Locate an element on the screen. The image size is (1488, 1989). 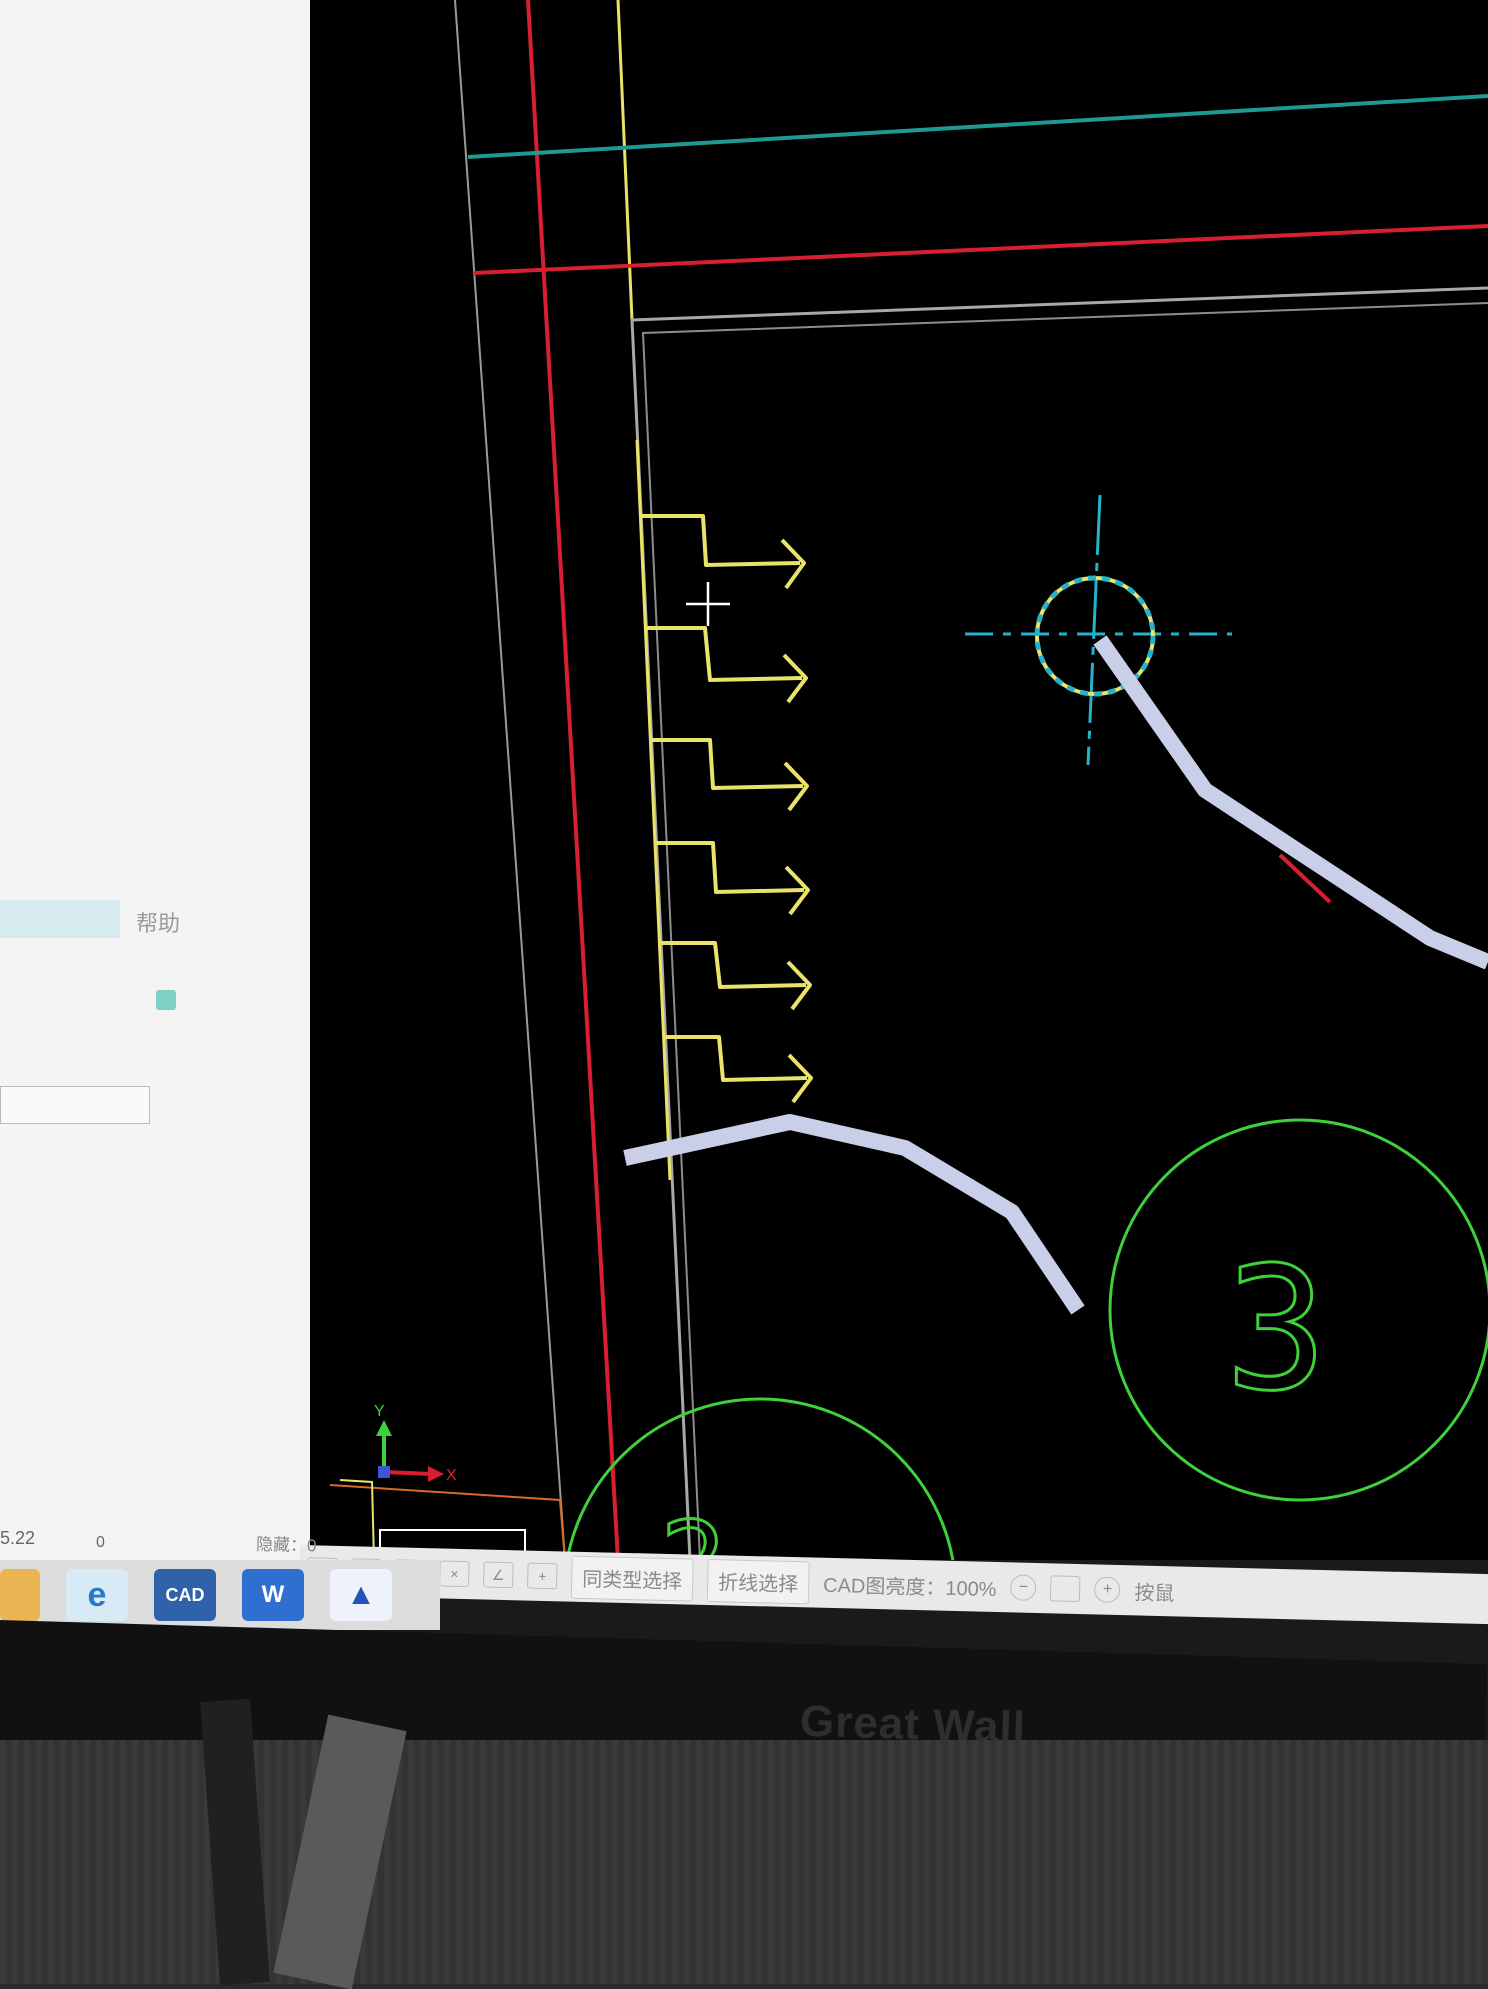
wps-icon: W is located at coordinates (273, 1595).